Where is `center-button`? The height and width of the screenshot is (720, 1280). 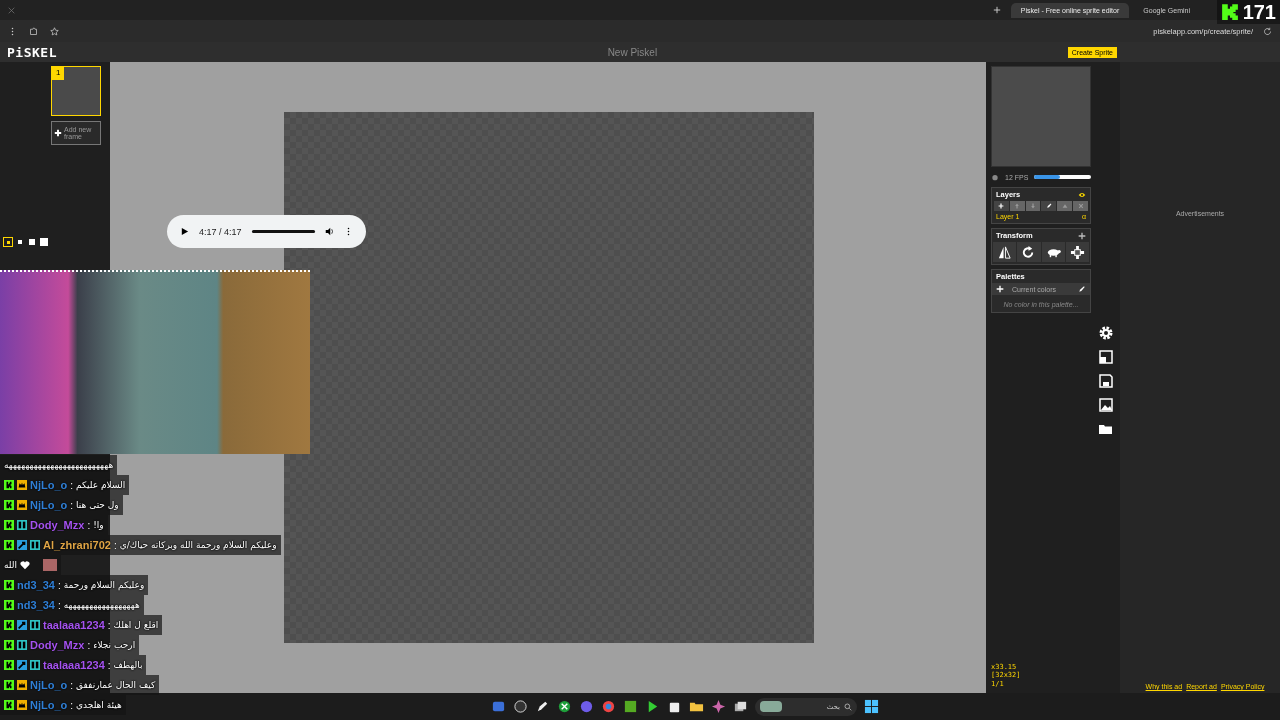 center-button is located at coordinates (1077, 252).